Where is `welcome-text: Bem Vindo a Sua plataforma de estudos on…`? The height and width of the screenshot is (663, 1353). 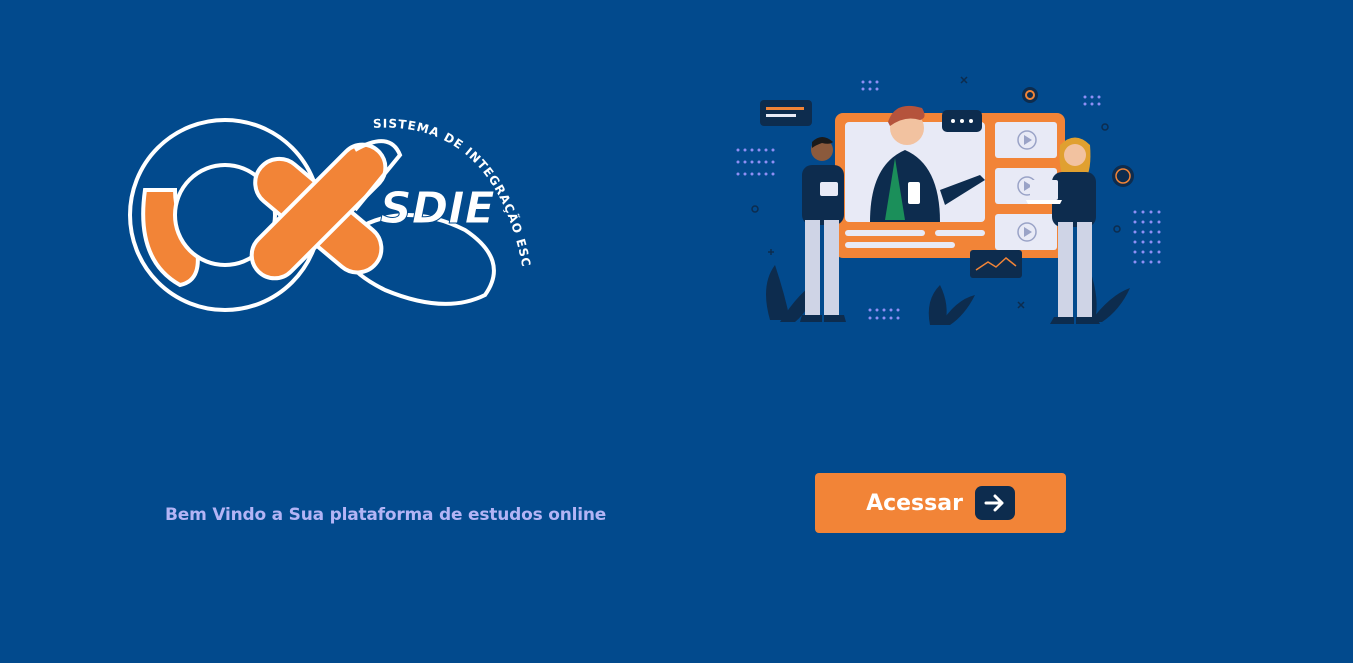 welcome-text: Bem Vindo a Sua plataforma de estudos on… is located at coordinates (386, 515).